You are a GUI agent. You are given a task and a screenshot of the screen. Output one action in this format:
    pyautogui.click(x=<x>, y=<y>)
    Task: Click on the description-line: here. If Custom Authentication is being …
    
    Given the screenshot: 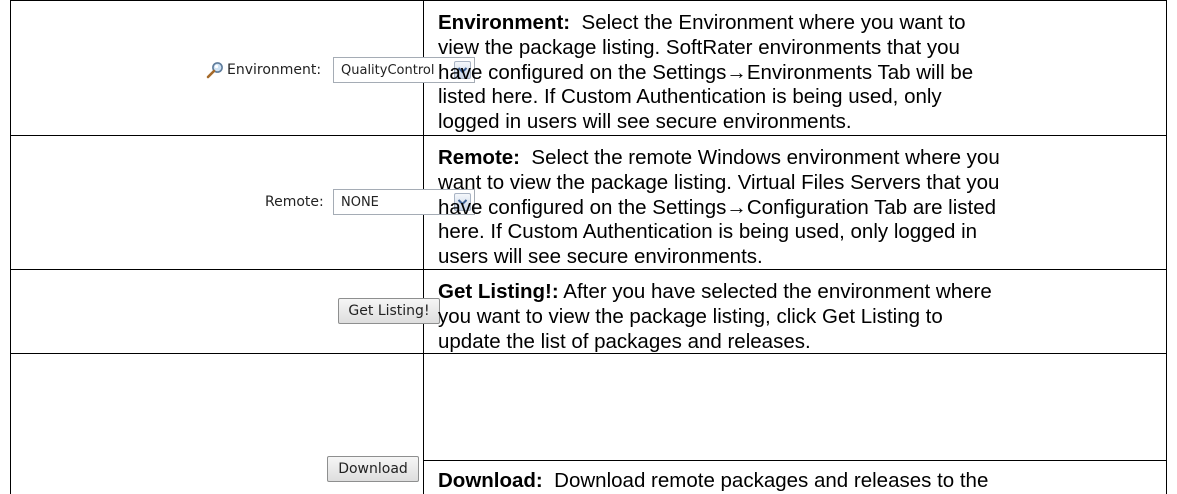 What is the action you would take?
    pyautogui.click(x=708, y=232)
    